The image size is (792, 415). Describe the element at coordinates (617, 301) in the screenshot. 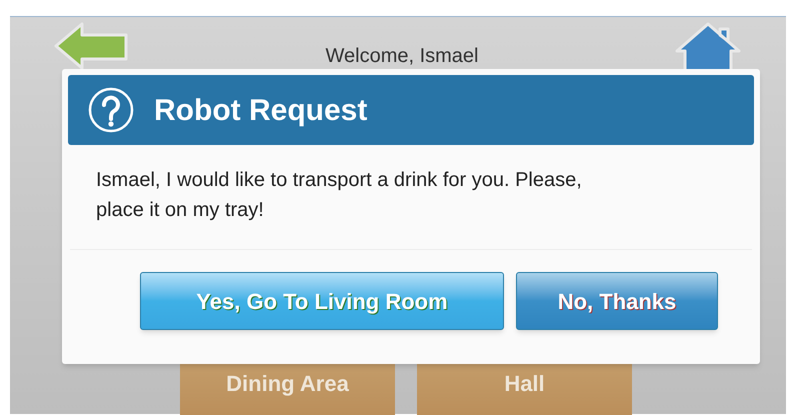

I see `dialog-button: No, Thanks` at that location.